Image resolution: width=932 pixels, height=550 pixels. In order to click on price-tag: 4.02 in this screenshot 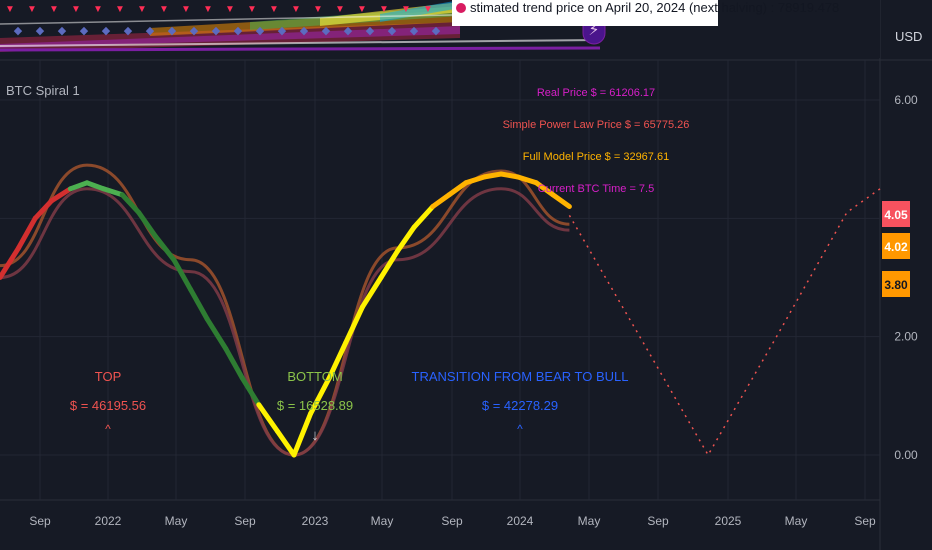, I will do `click(896, 246)`.